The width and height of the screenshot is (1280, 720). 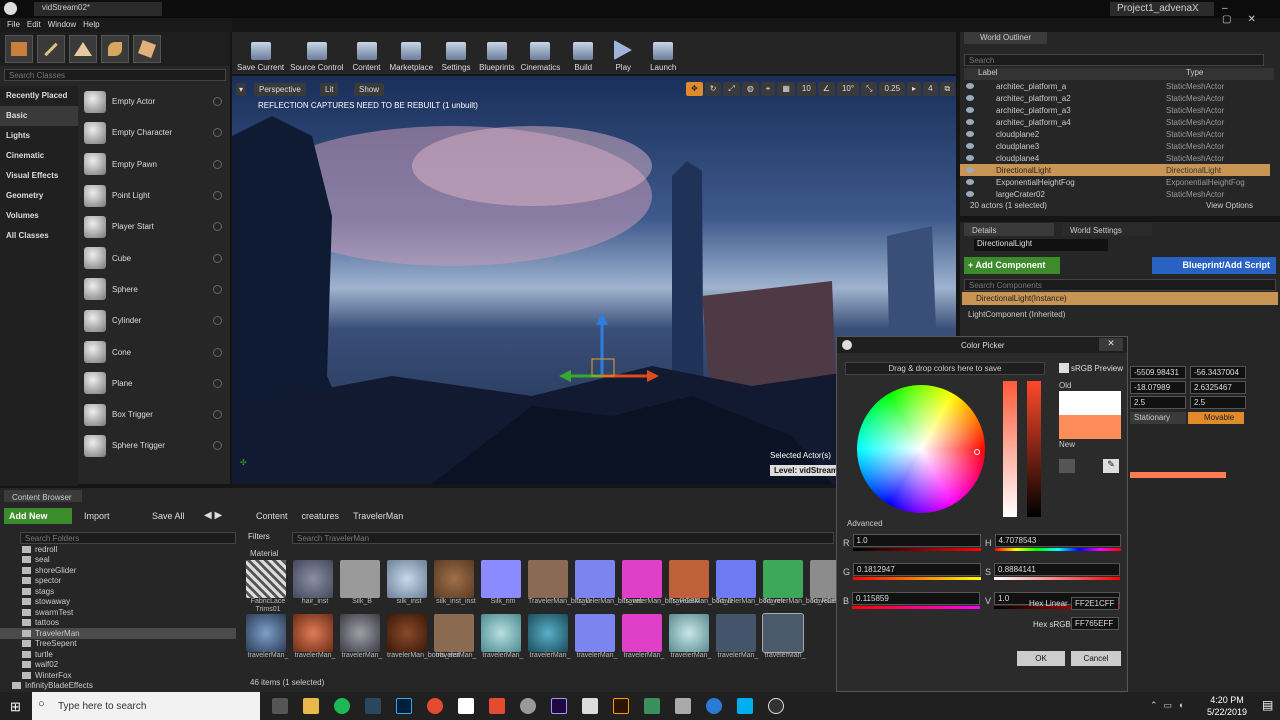 What do you see at coordinates (977, 452) in the screenshot?
I see `wheel-selector` at bounding box center [977, 452].